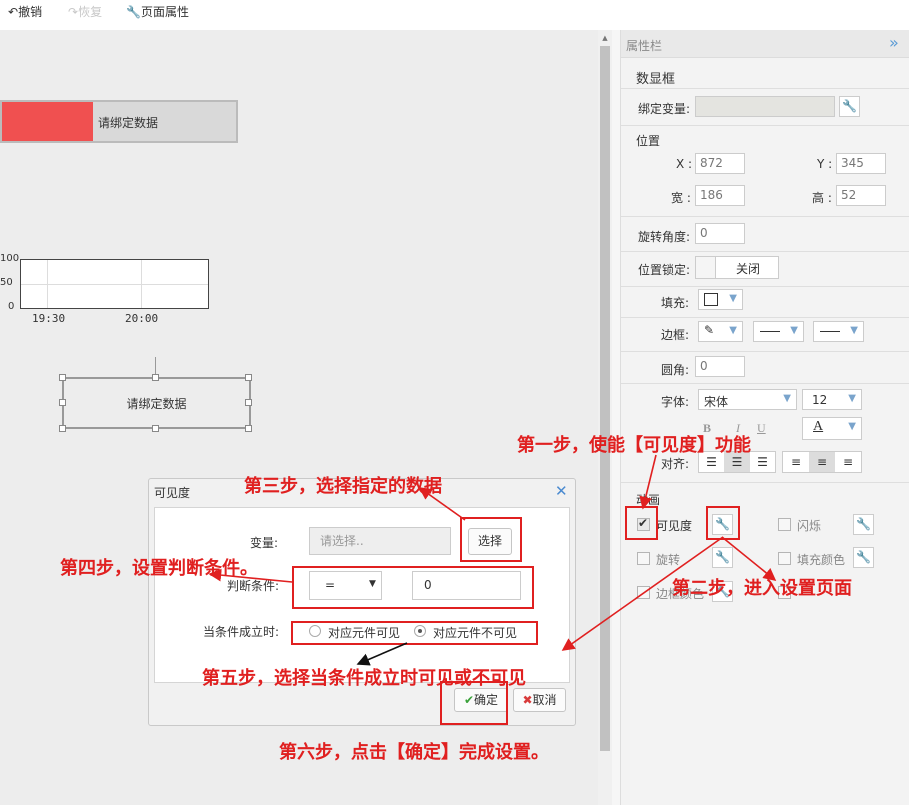 The width and height of the screenshot is (909, 805). I want to click on arrow-step5, so click(382, 654).